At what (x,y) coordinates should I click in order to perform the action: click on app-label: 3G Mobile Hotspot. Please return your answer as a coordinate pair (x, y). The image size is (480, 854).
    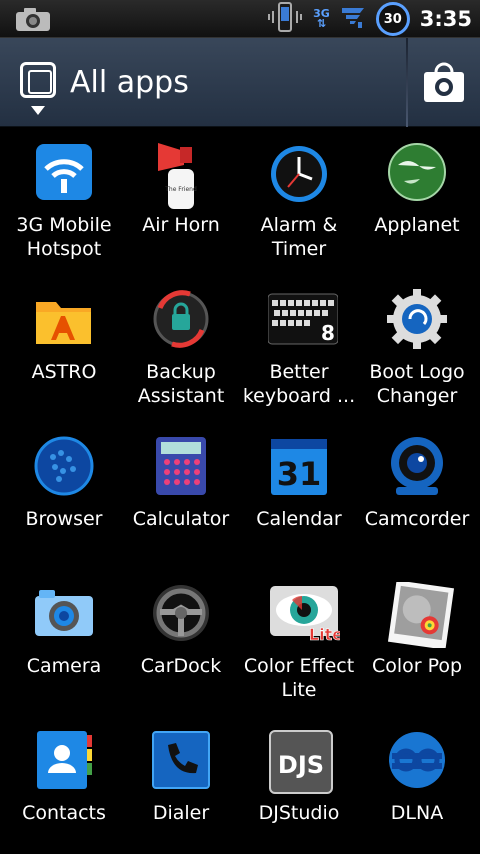
    Looking at the image, I should click on (64, 237).